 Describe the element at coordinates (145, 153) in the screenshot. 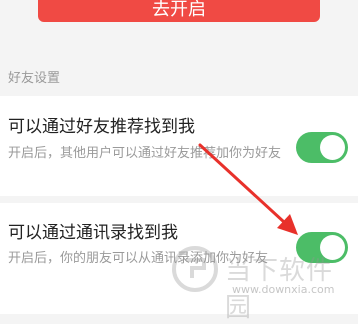

I see `setting-description: 开启后，其他用户可以通过好友推荐加你为好友` at that location.